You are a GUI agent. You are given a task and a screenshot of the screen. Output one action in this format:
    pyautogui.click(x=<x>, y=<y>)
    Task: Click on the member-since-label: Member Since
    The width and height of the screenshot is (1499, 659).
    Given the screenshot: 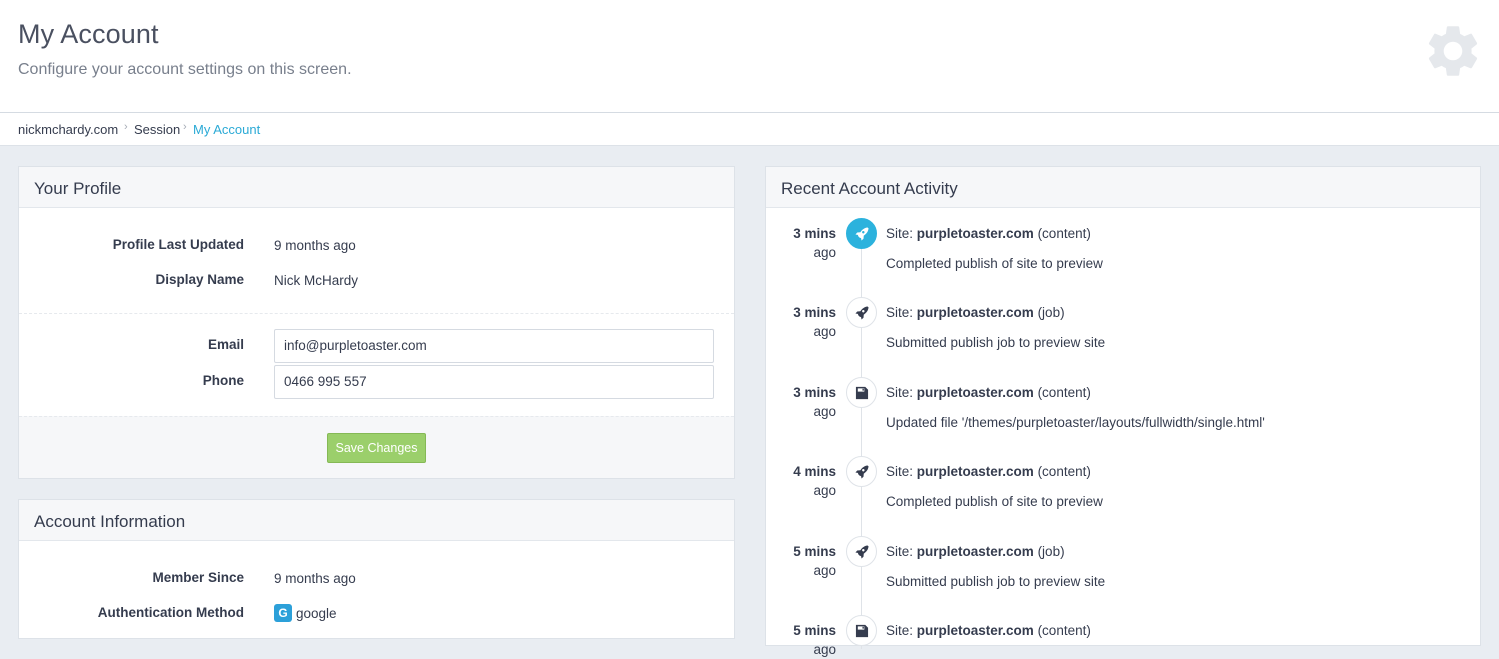 What is the action you would take?
    pyautogui.click(x=198, y=577)
    